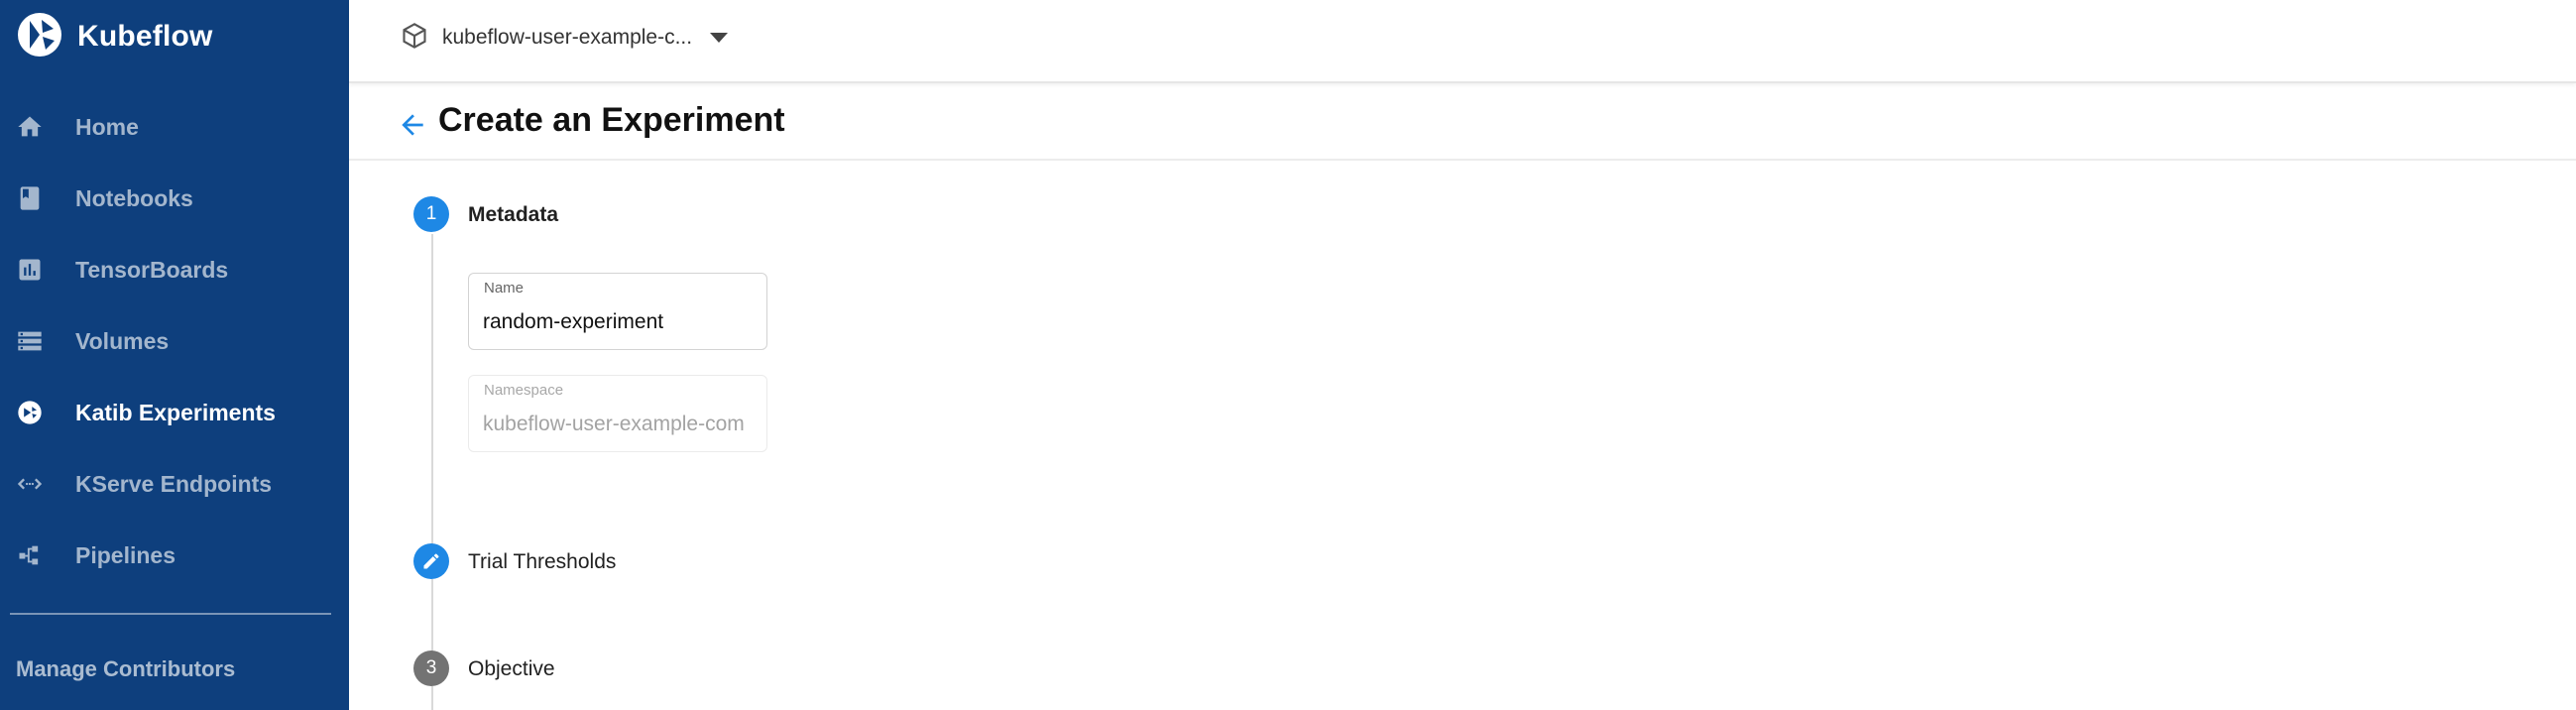 Image resolution: width=2576 pixels, height=710 pixels. I want to click on sidebar-item-kserve-endpoints: KServe Endpoints, so click(175, 484).